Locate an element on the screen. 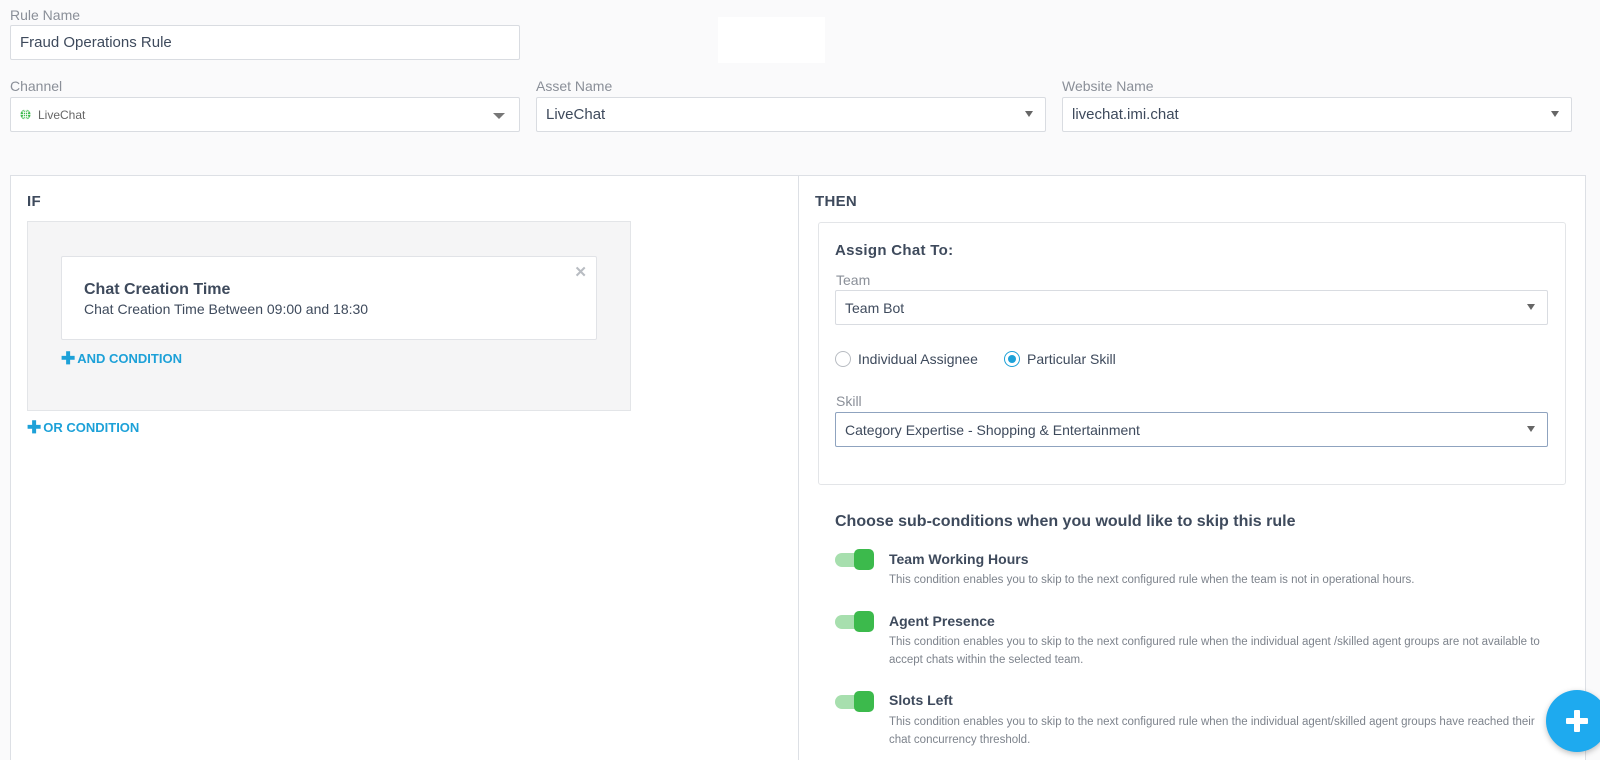  rule-name-input: Fraud Operations Rule is located at coordinates (265, 42).